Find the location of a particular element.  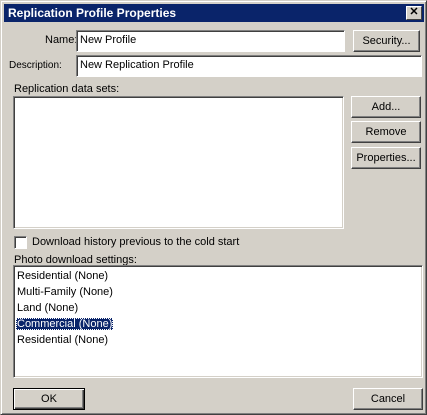

cancel-button: Cancel is located at coordinates (388, 399).